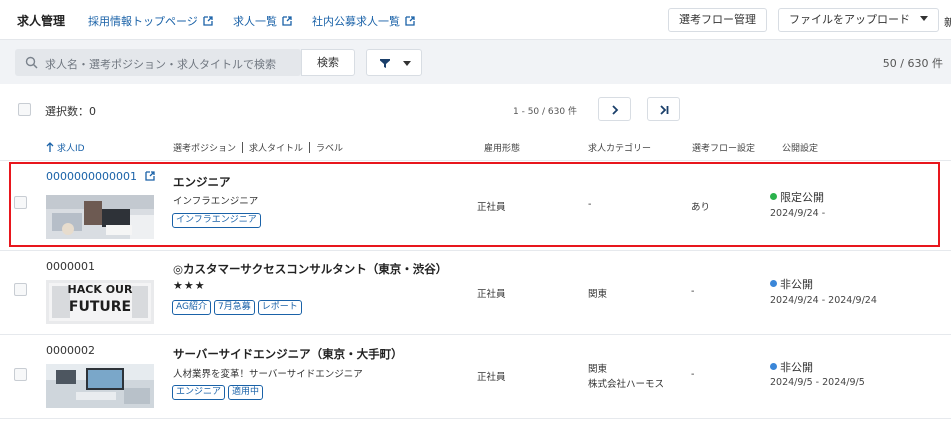 The height and width of the screenshot is (424, 951). I want to click on column-header-label: ラベル, so click(330, 149).